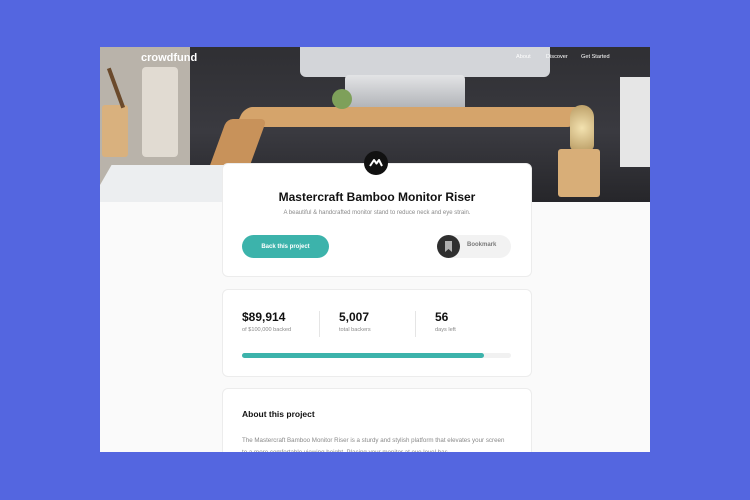  I want to click on days-left-label: days left, so click(445, 330).